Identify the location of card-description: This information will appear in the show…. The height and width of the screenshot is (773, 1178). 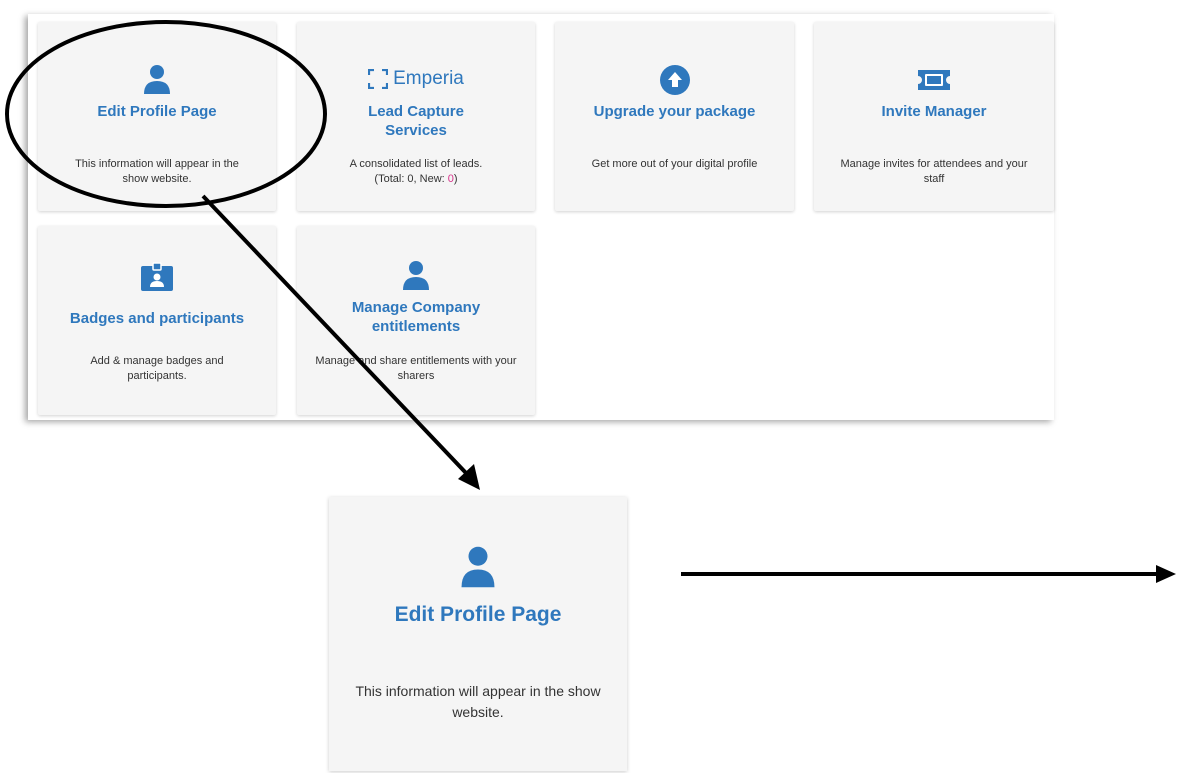
(157, 171).